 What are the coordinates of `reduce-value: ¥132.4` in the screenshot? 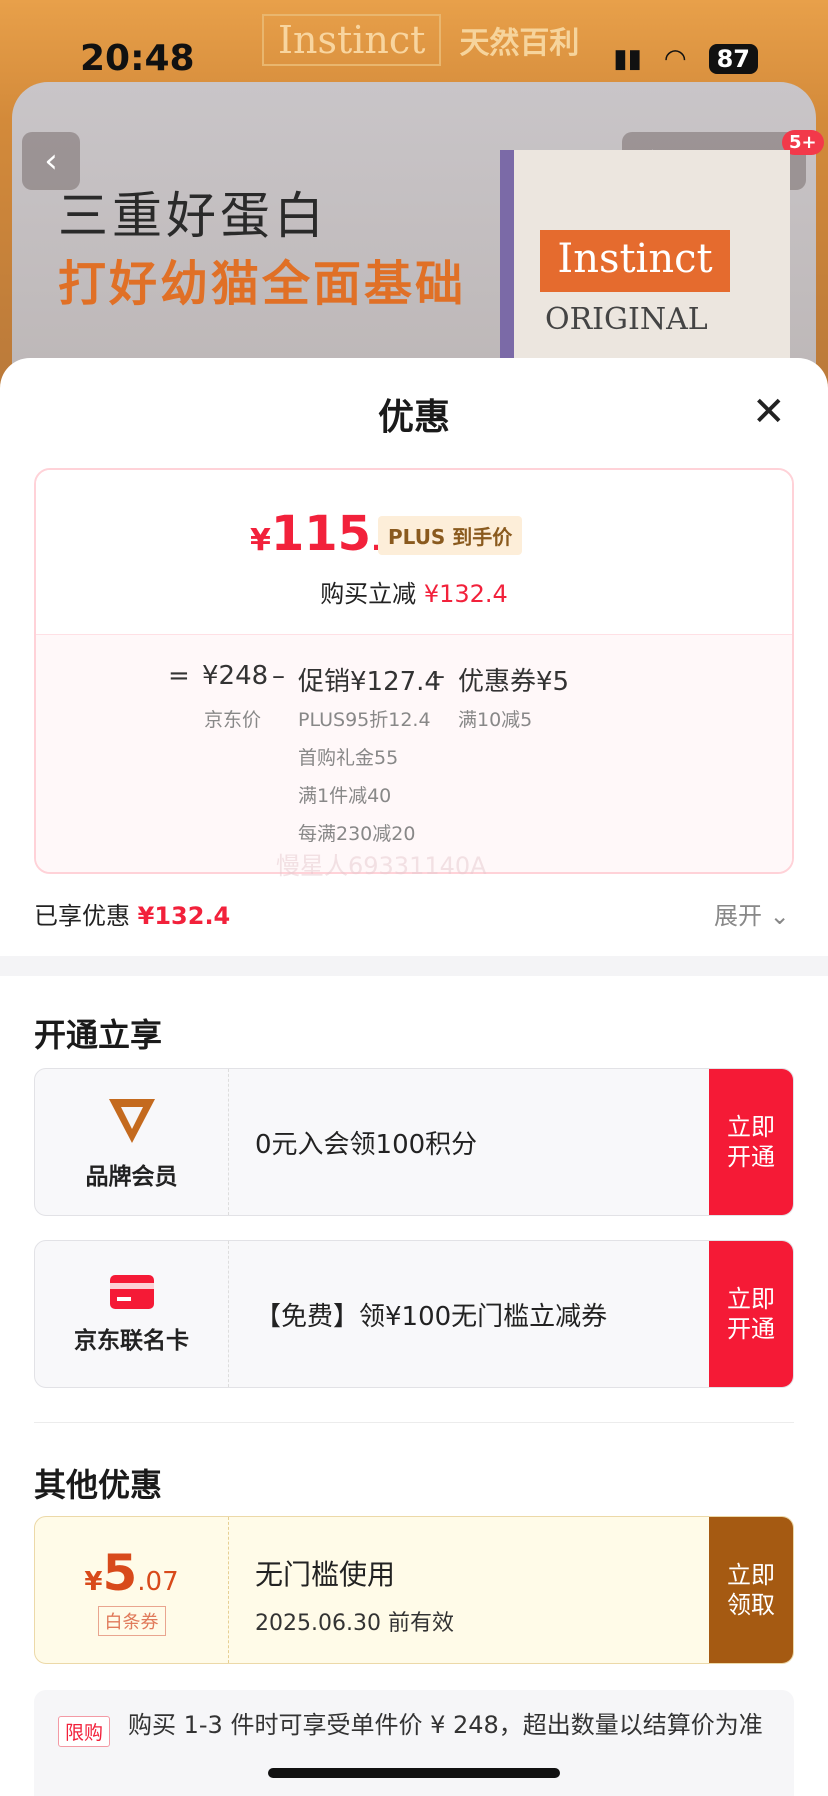 It's located at (465, 594).